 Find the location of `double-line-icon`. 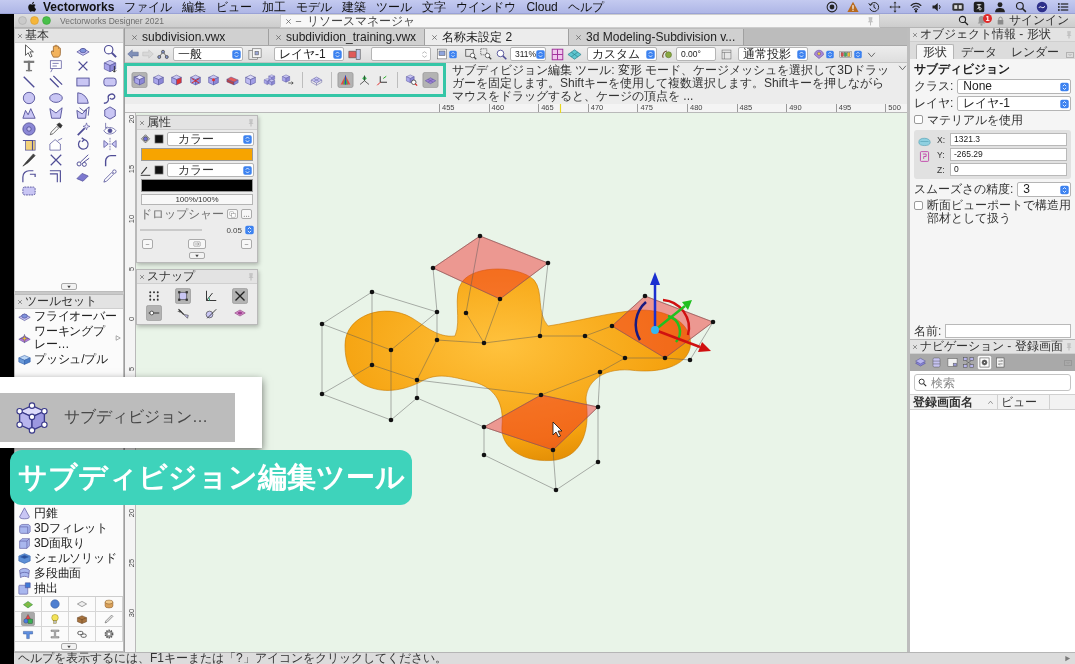

double-line-icon is located at coordinates (55, 82).